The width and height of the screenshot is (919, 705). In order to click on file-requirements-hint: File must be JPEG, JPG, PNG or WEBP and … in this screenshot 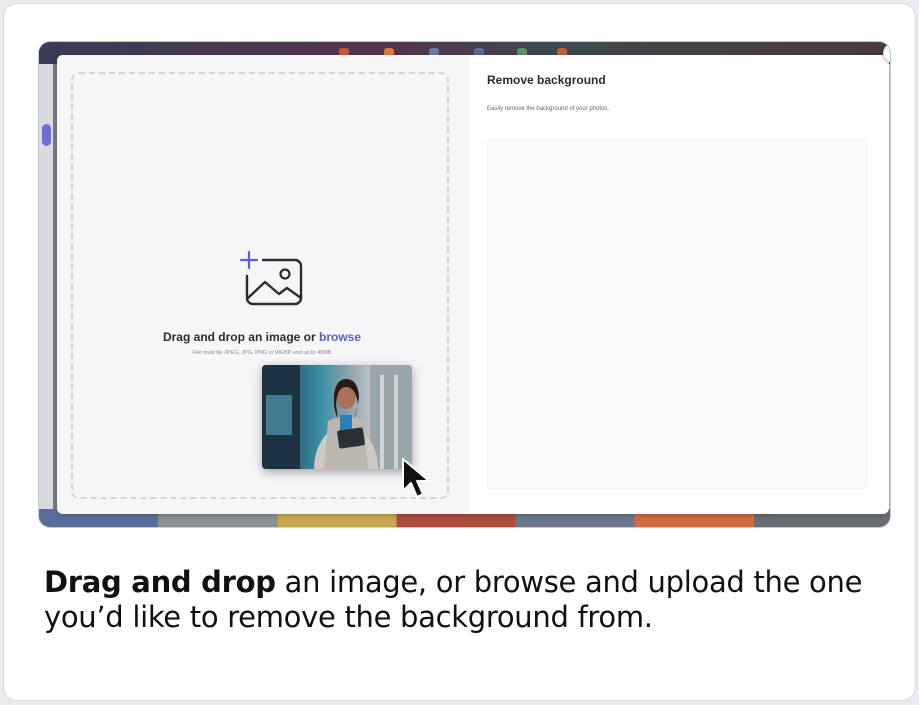, I will do `click(262, 353)`.